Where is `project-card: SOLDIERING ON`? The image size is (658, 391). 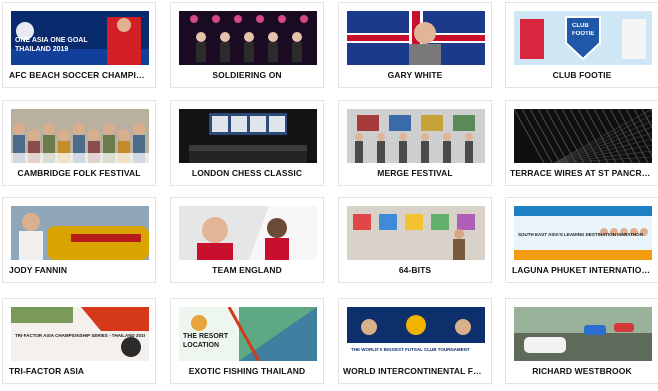
project-card: SOLDIERING ON is located at coordinates (247, 45).